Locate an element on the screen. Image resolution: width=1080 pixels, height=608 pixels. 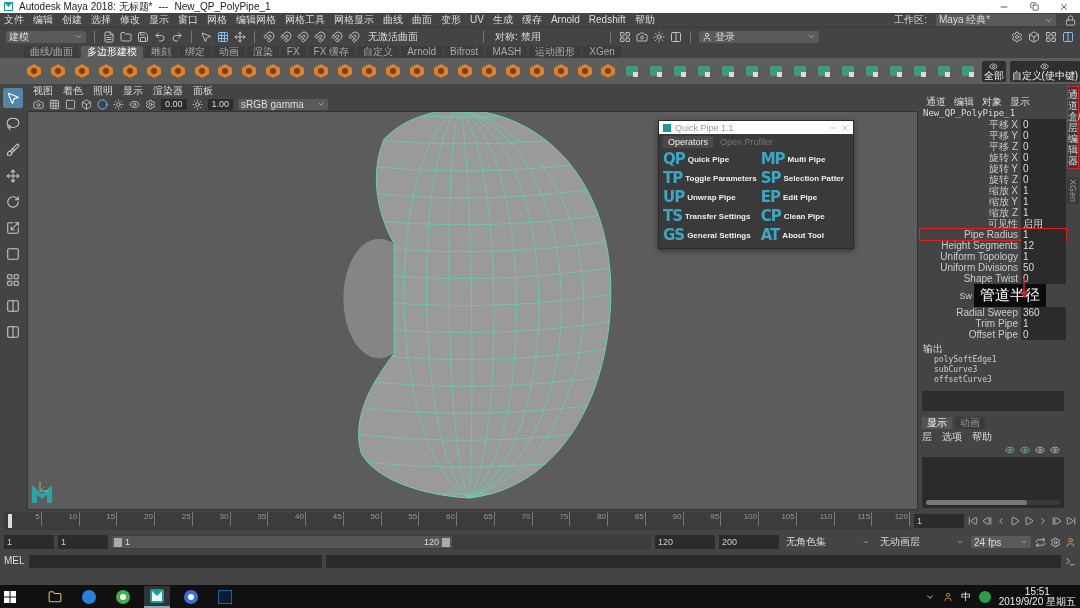
layer-tab: 动画 is located at coordinates (970, 423).